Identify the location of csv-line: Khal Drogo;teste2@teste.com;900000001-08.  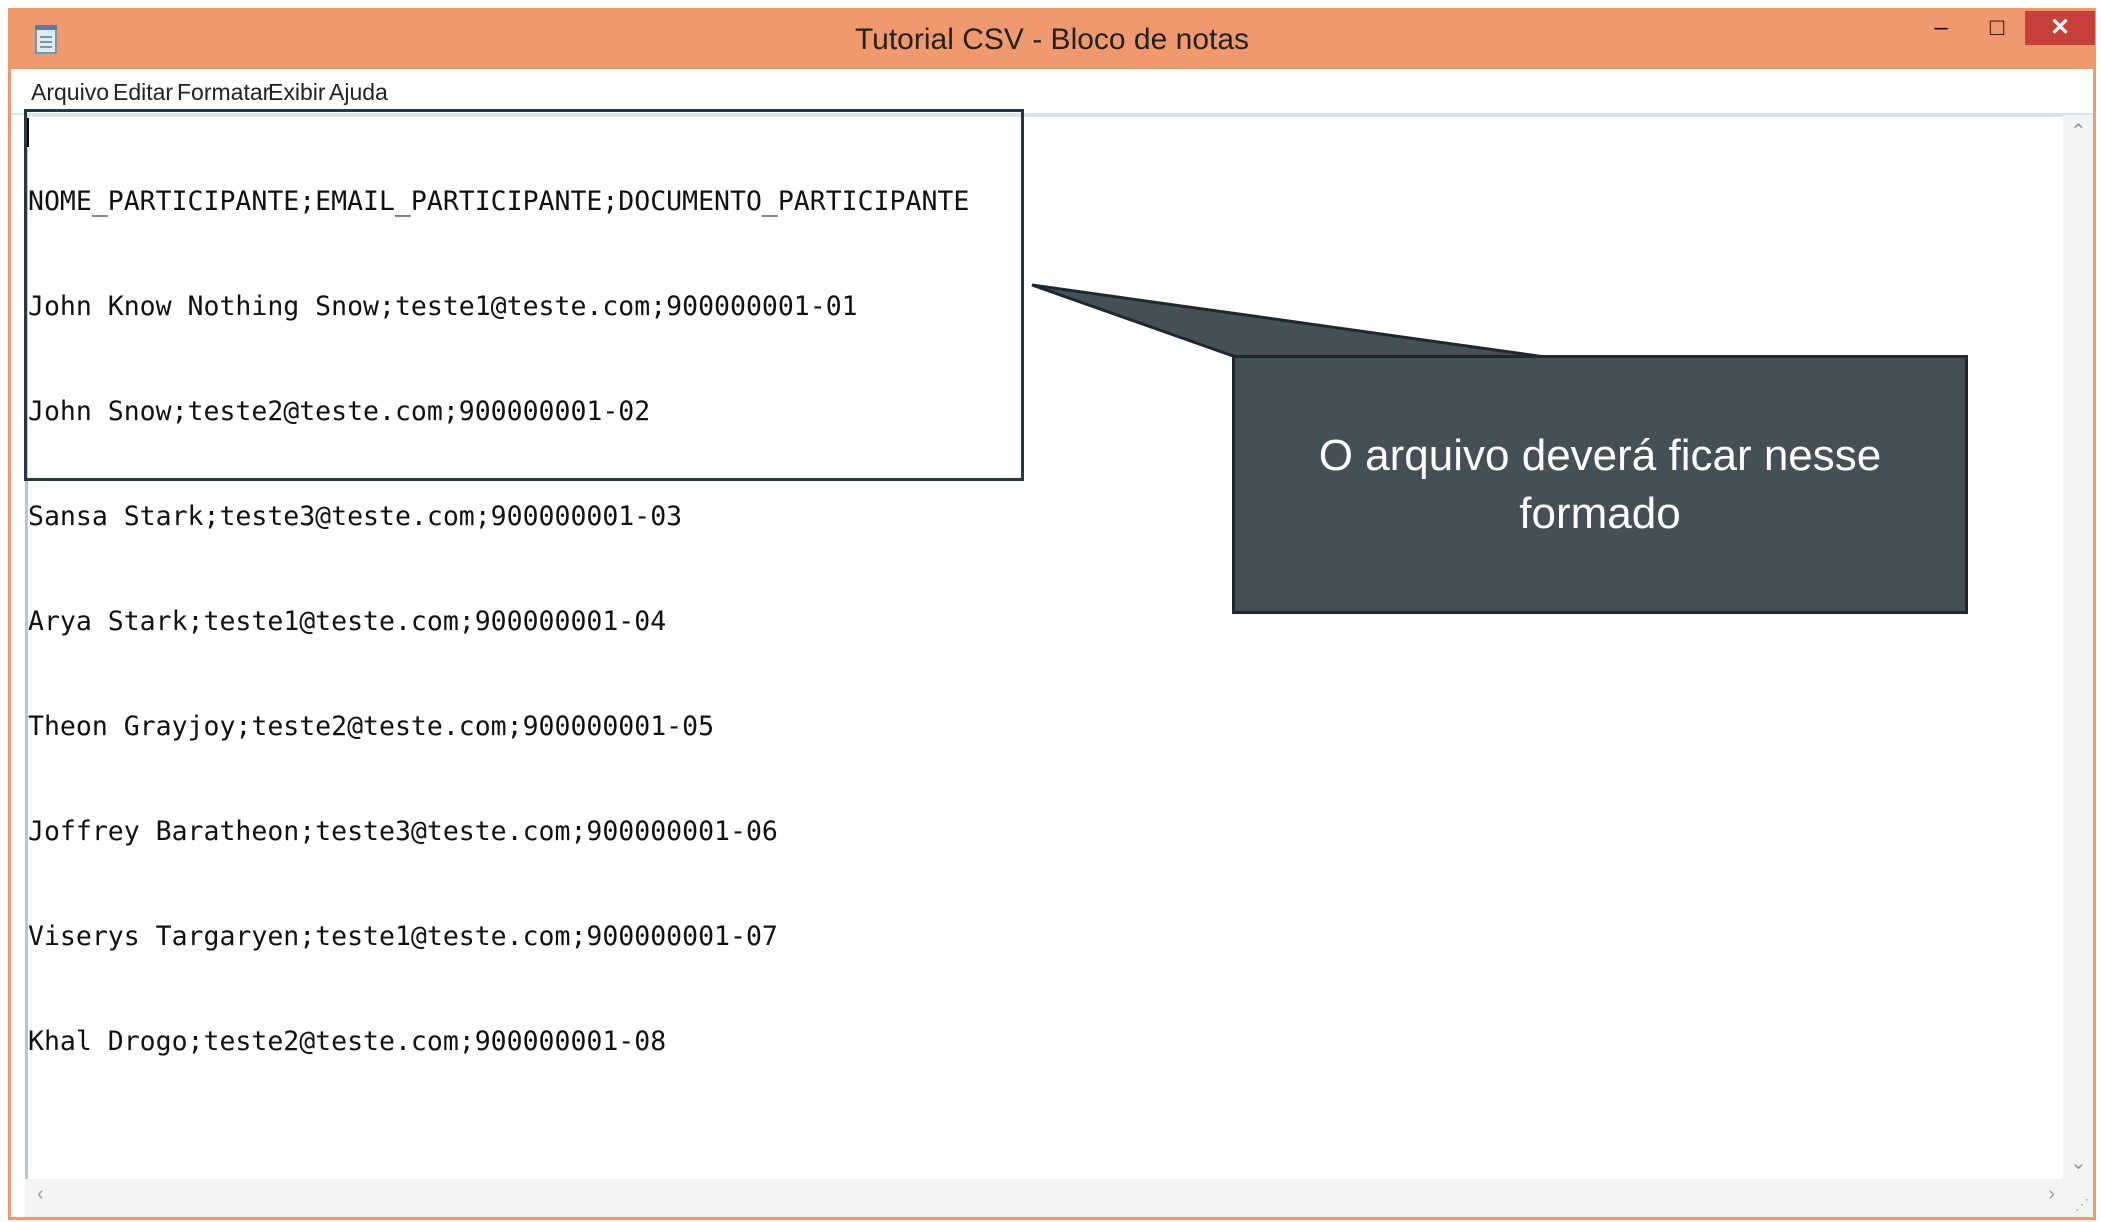
(347, 1041).